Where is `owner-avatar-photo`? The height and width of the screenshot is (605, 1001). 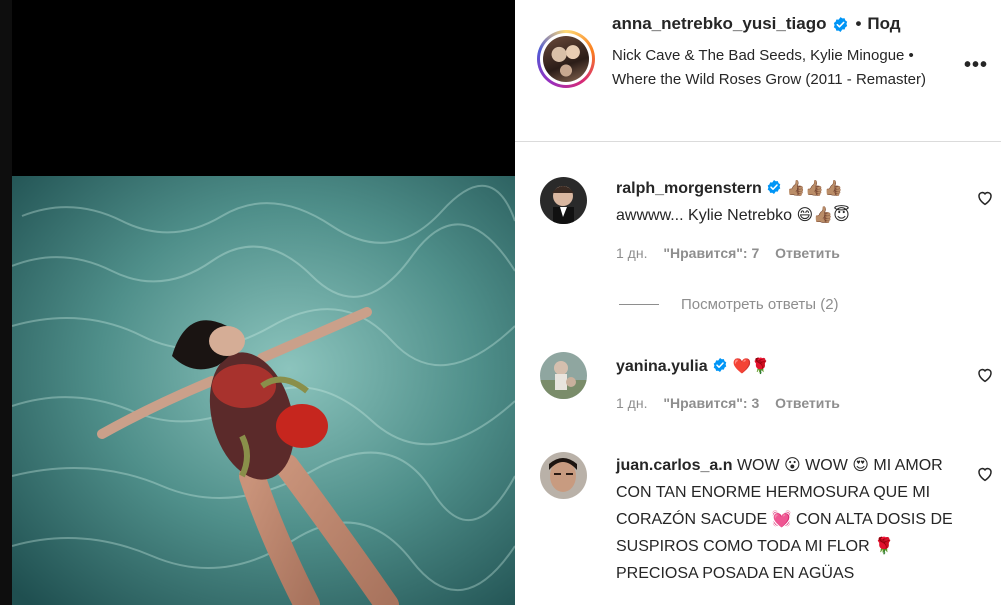 owner-avatar-photo is located at coordinates (566, 59).